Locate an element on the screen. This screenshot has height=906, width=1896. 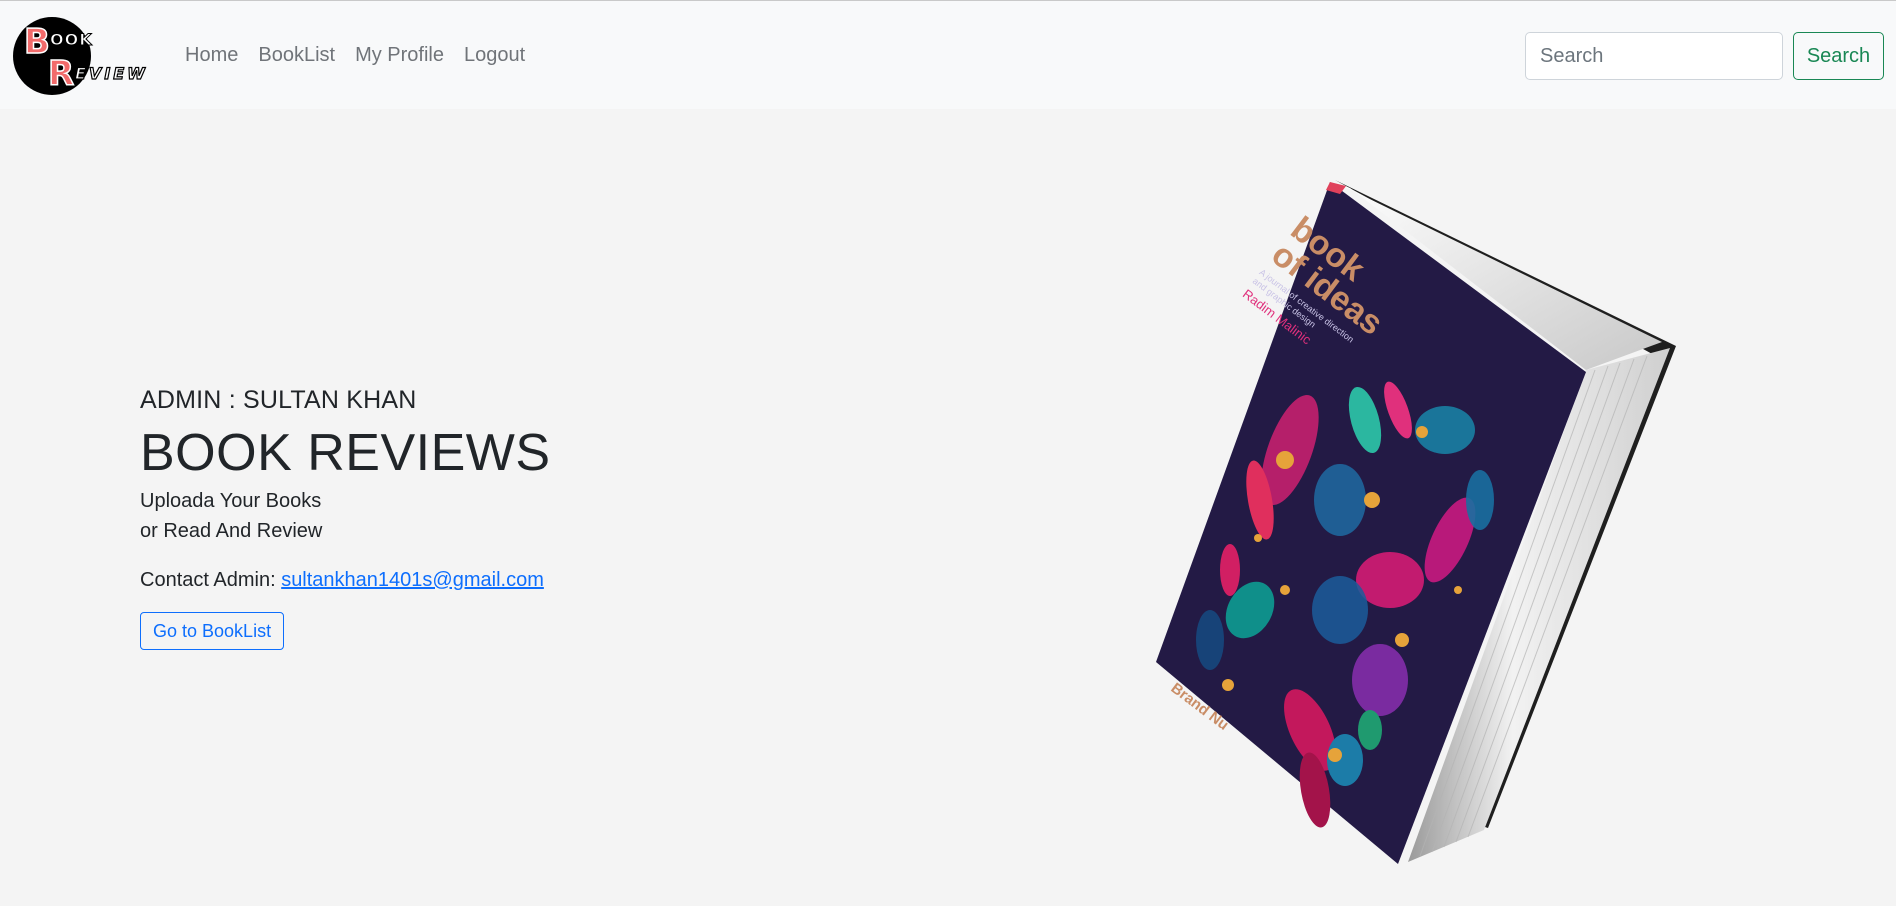
logo-text-eview: EVIEW is located at coordinates (111, 73).